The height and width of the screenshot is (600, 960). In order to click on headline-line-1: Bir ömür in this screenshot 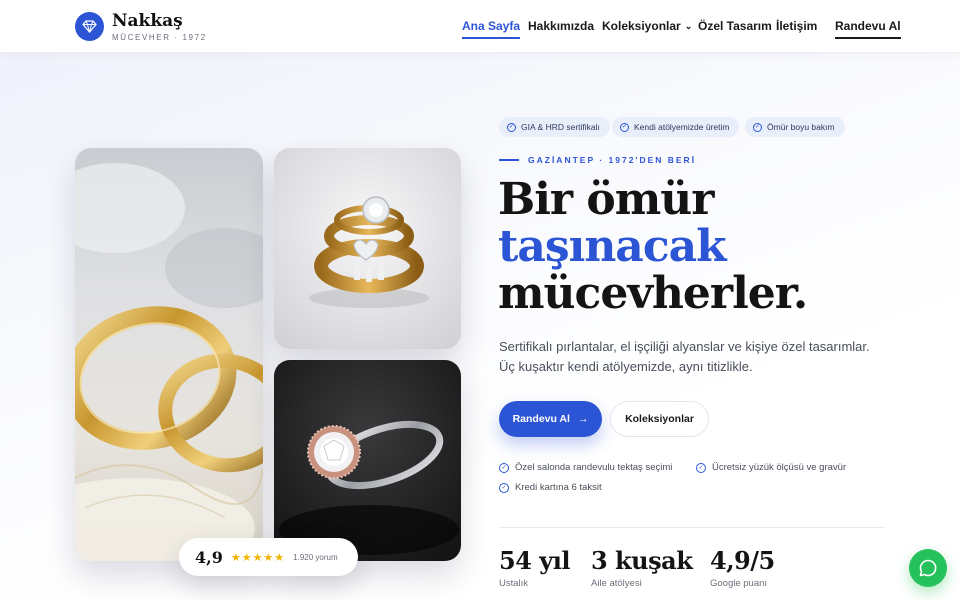, I will do `click(606, 199)`.